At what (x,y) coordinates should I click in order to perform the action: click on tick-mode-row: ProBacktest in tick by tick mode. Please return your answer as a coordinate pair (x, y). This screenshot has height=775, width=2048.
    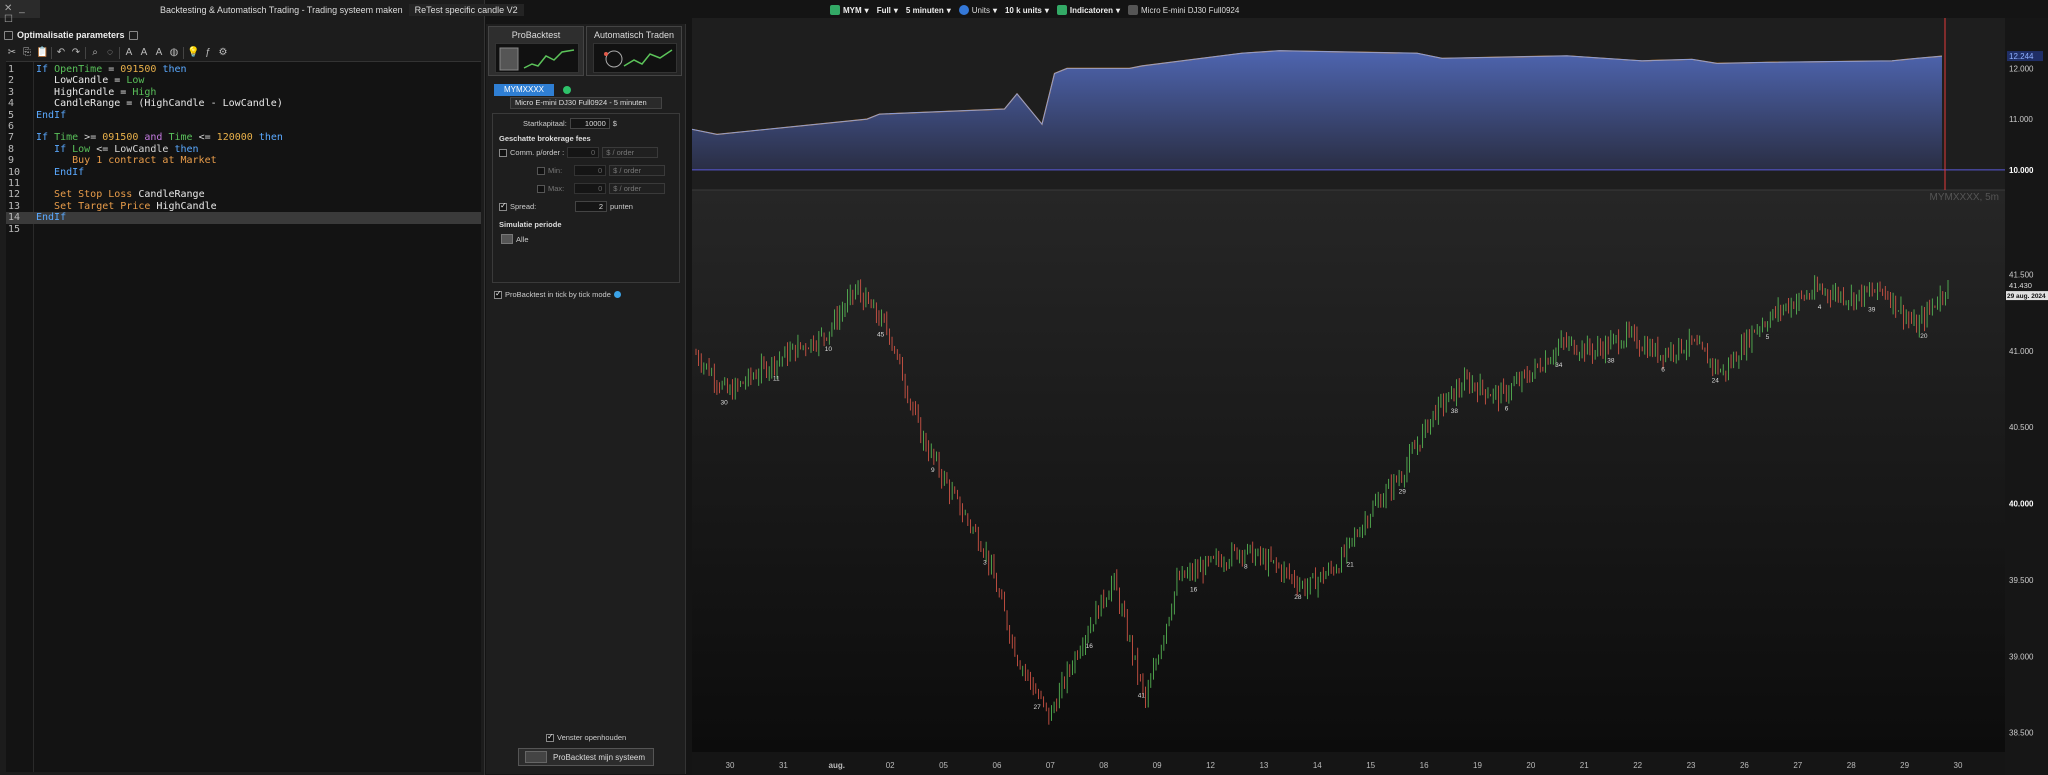
    Looking at the image, I should click on (557, 294).